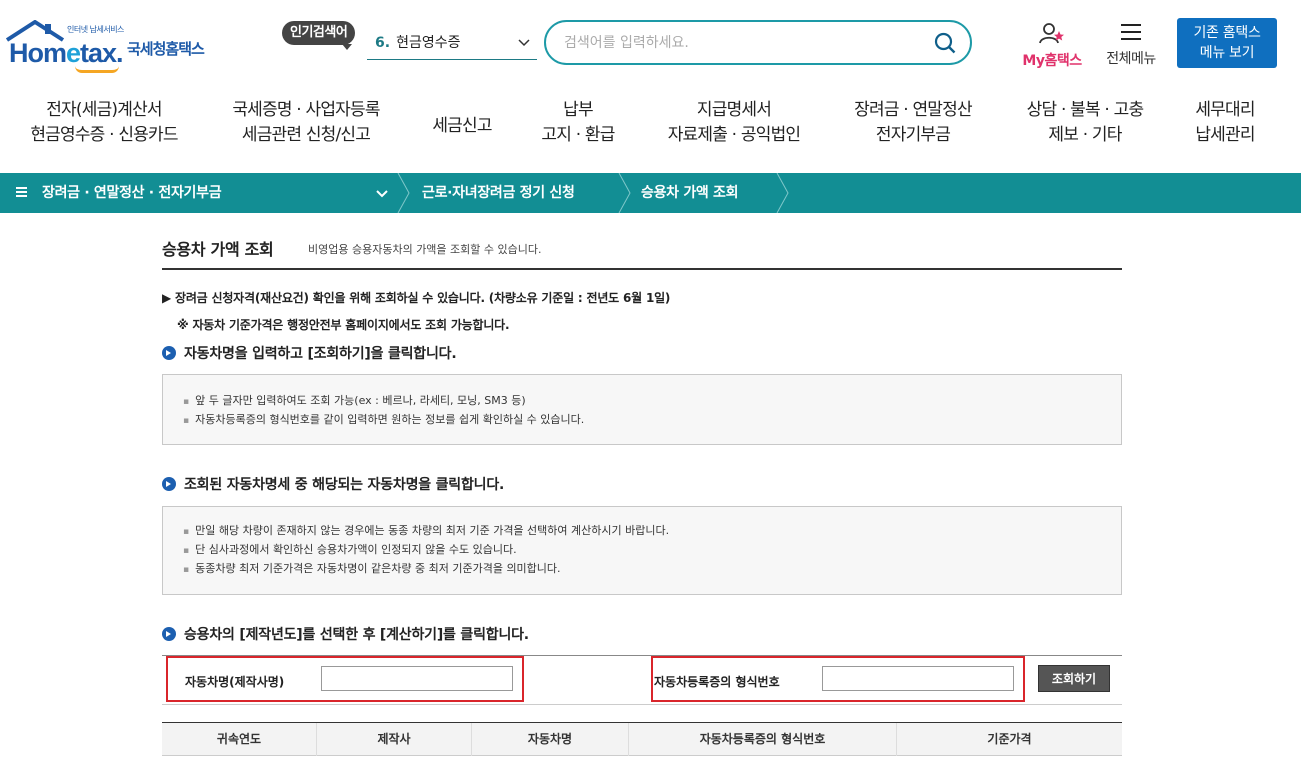 The image size is (1301, 782). I want to click on all-menu-button: 전체메뉴, so click(1131, 45).